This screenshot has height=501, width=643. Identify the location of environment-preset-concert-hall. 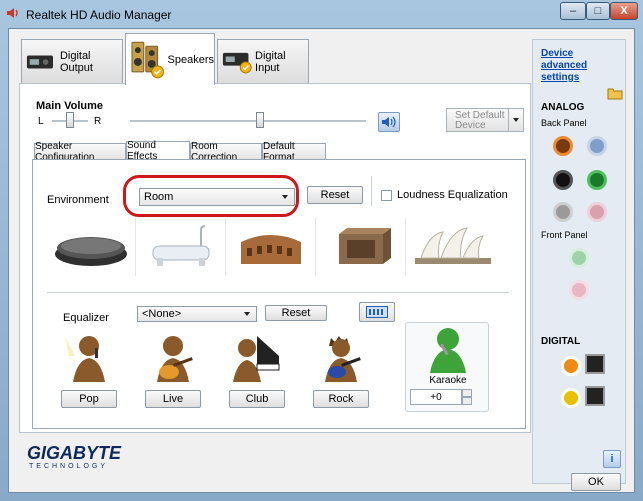
(452, 247).